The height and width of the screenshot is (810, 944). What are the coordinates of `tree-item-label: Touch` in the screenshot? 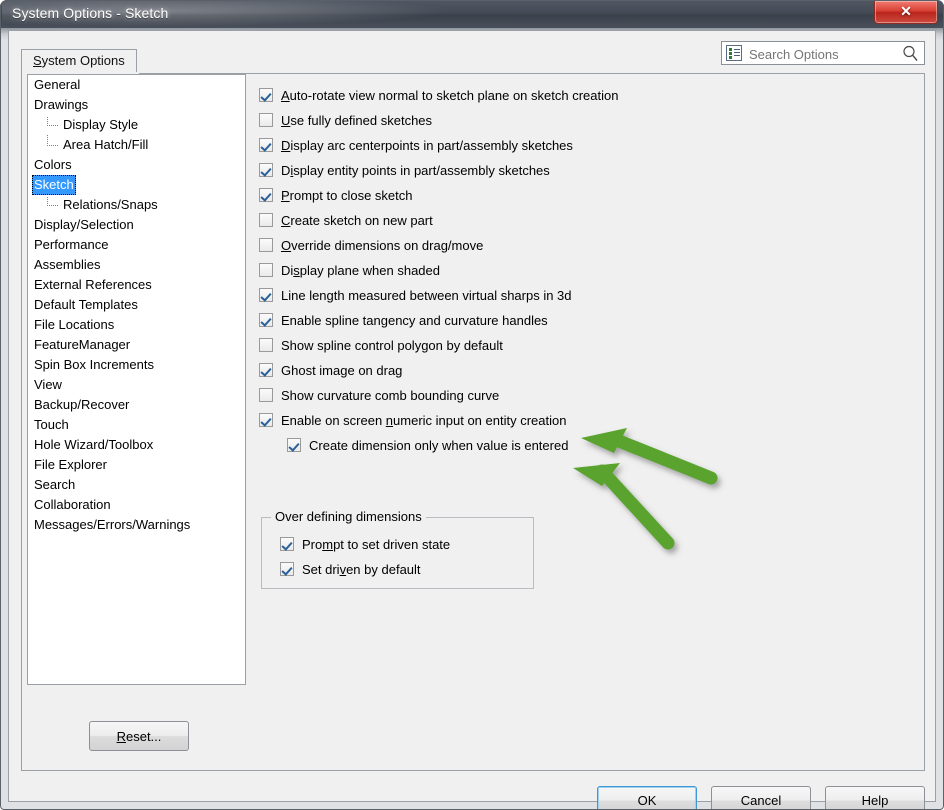 It's located at (51, 424).